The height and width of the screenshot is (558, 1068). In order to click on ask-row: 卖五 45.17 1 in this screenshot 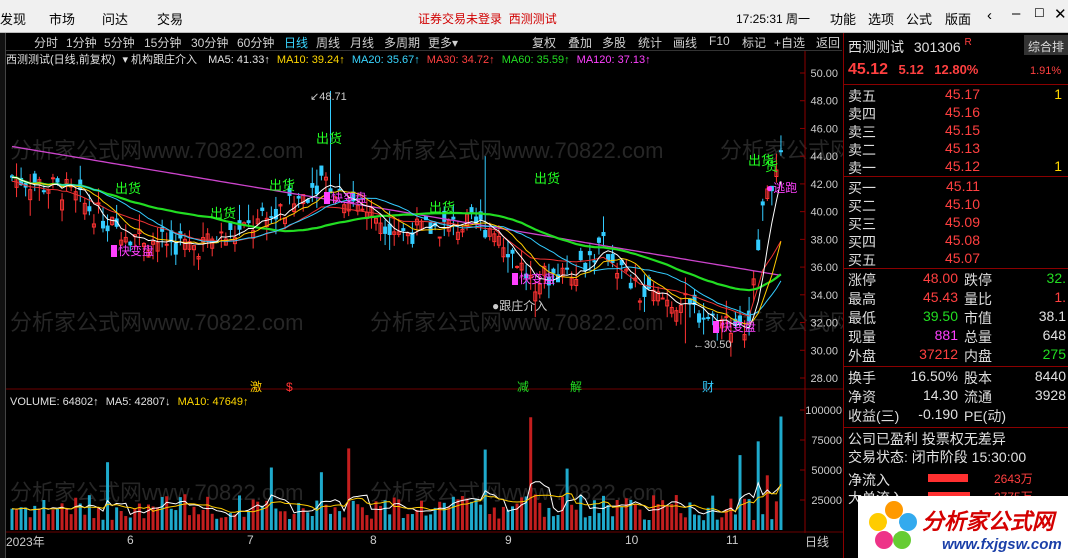, I will do `click(957, 95)`.